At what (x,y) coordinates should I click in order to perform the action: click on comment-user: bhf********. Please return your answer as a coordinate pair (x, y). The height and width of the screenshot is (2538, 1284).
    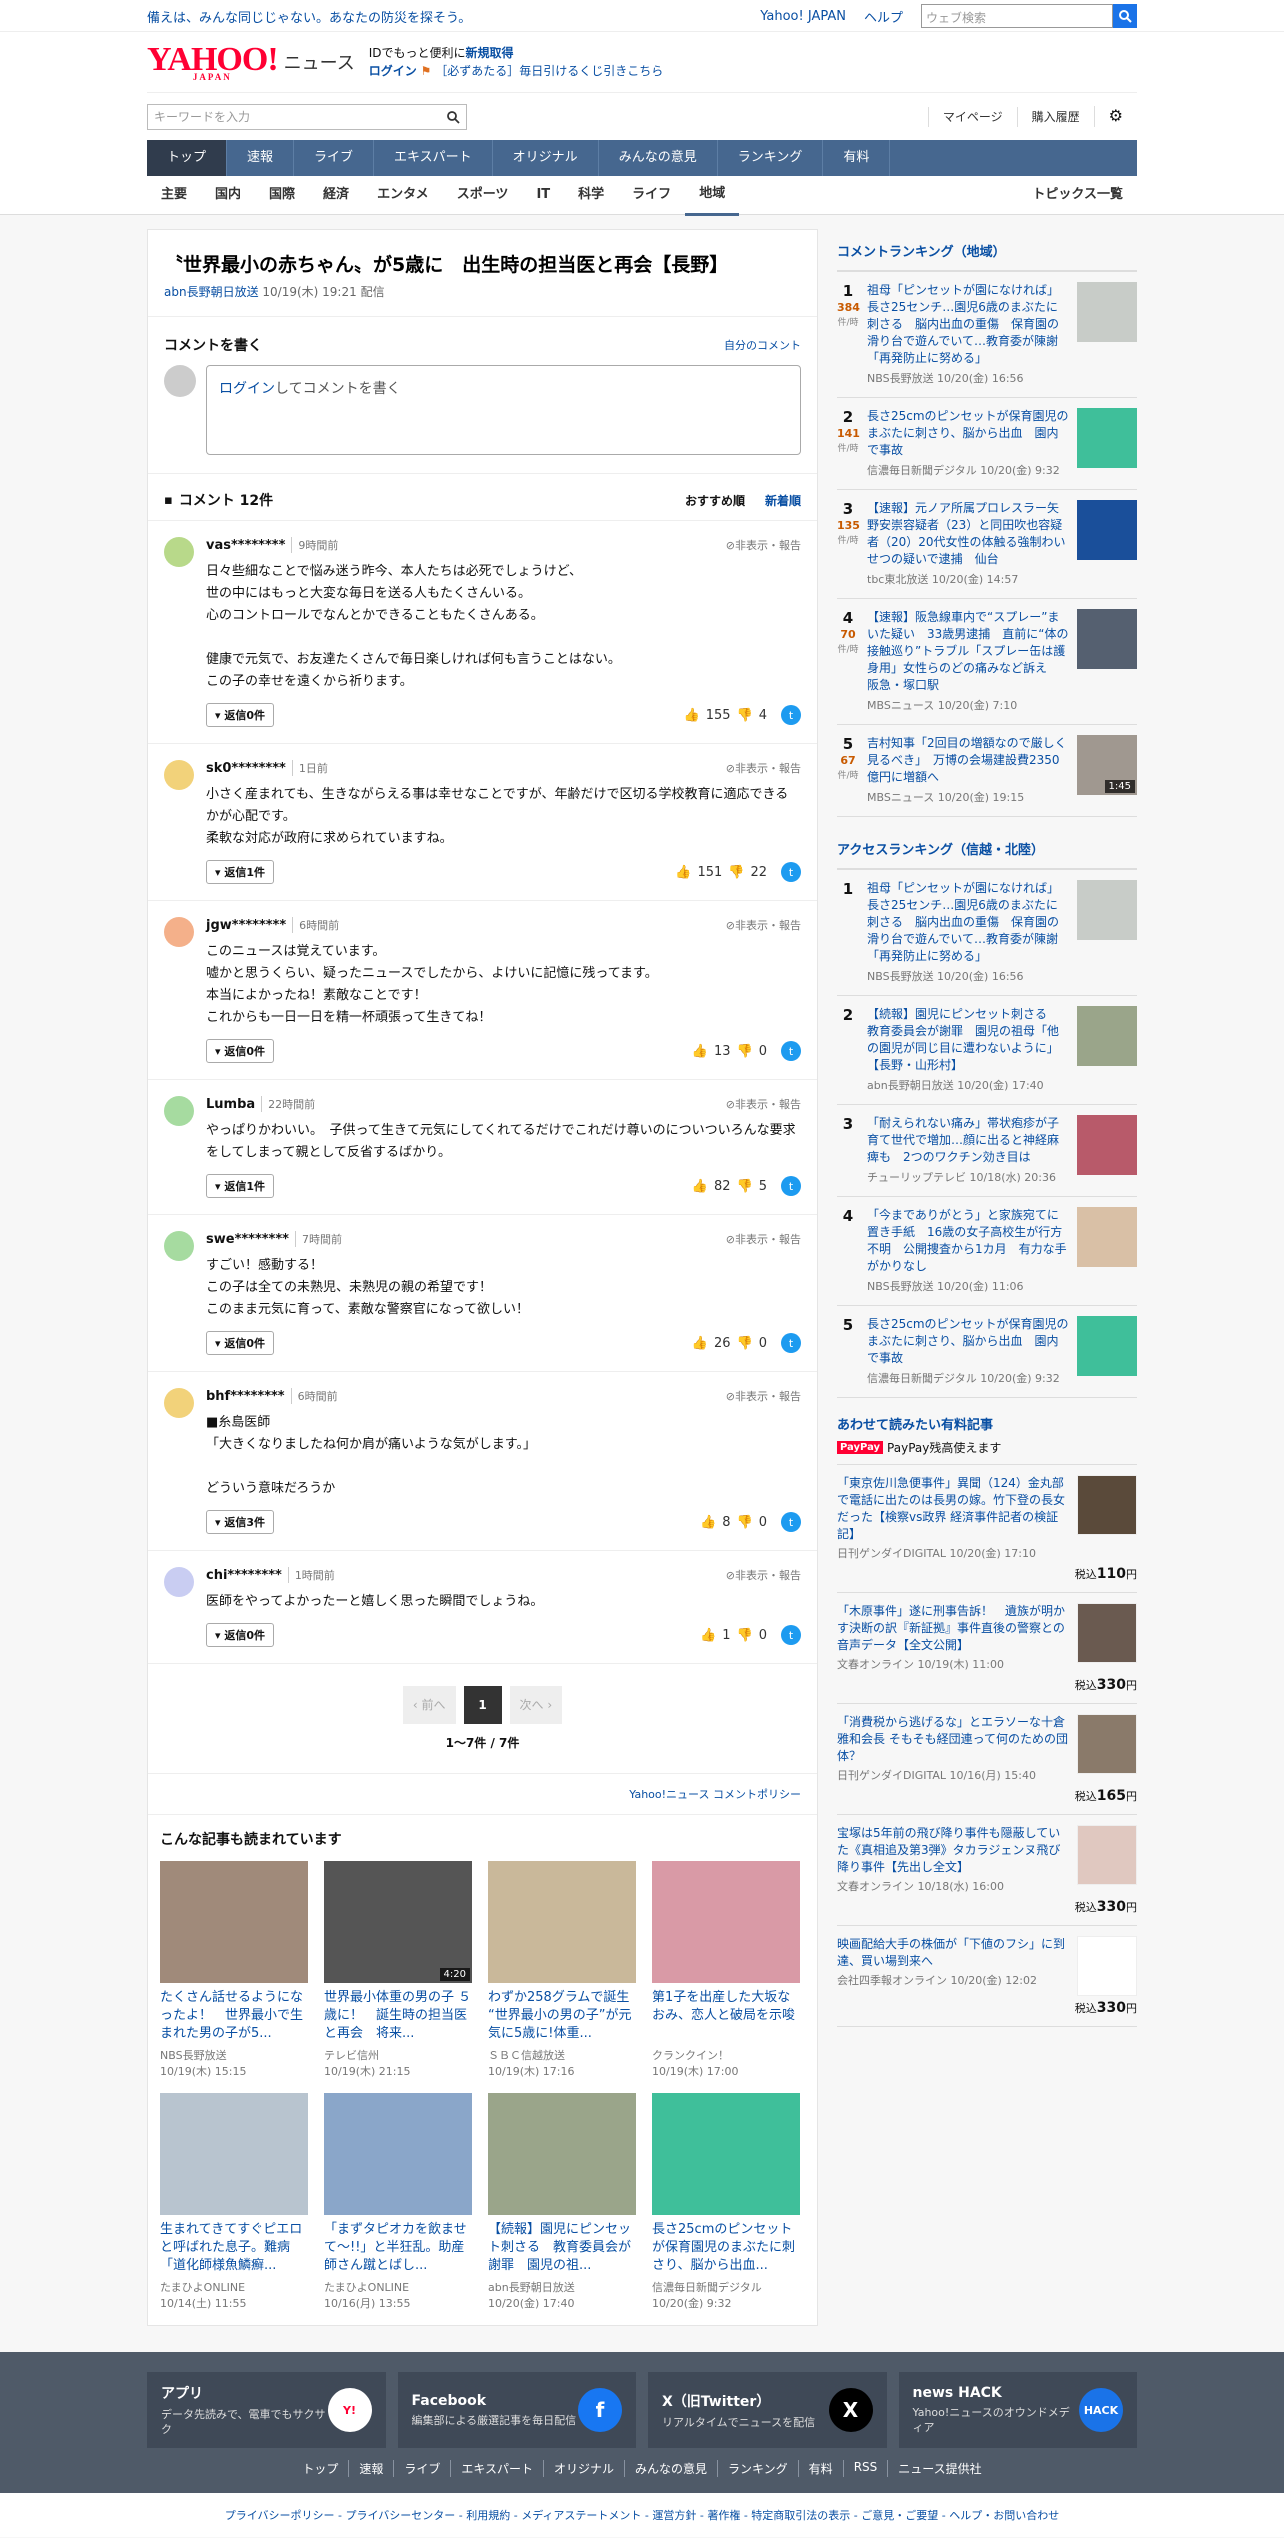
    Looking at the image, I should click on (245, 1396).